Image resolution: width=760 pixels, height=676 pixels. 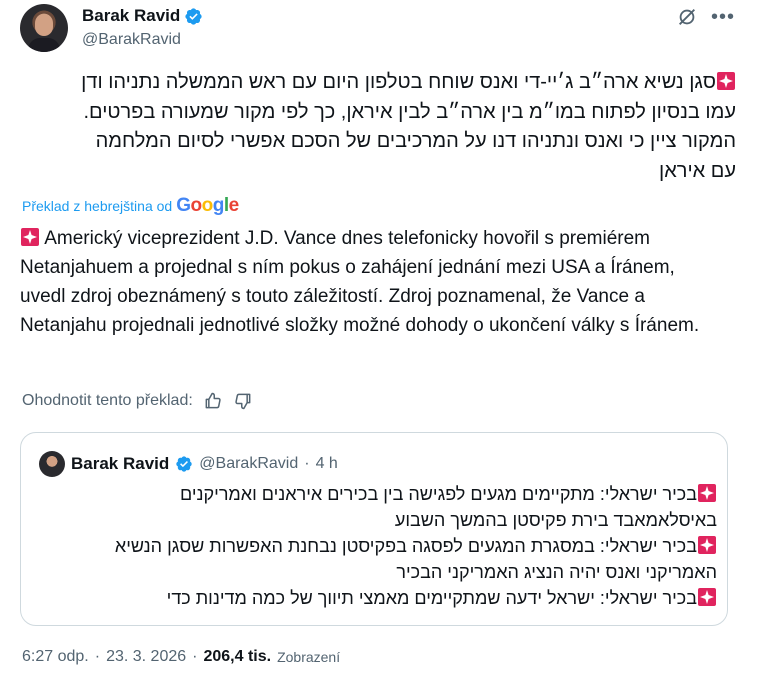 What do you see at coordinates (556, 572) in the screenshot?
I see `quoted-line: האמריקני ואנס יהיה הנציג האמריקני הבכיר` at bounding box center [556, 572].